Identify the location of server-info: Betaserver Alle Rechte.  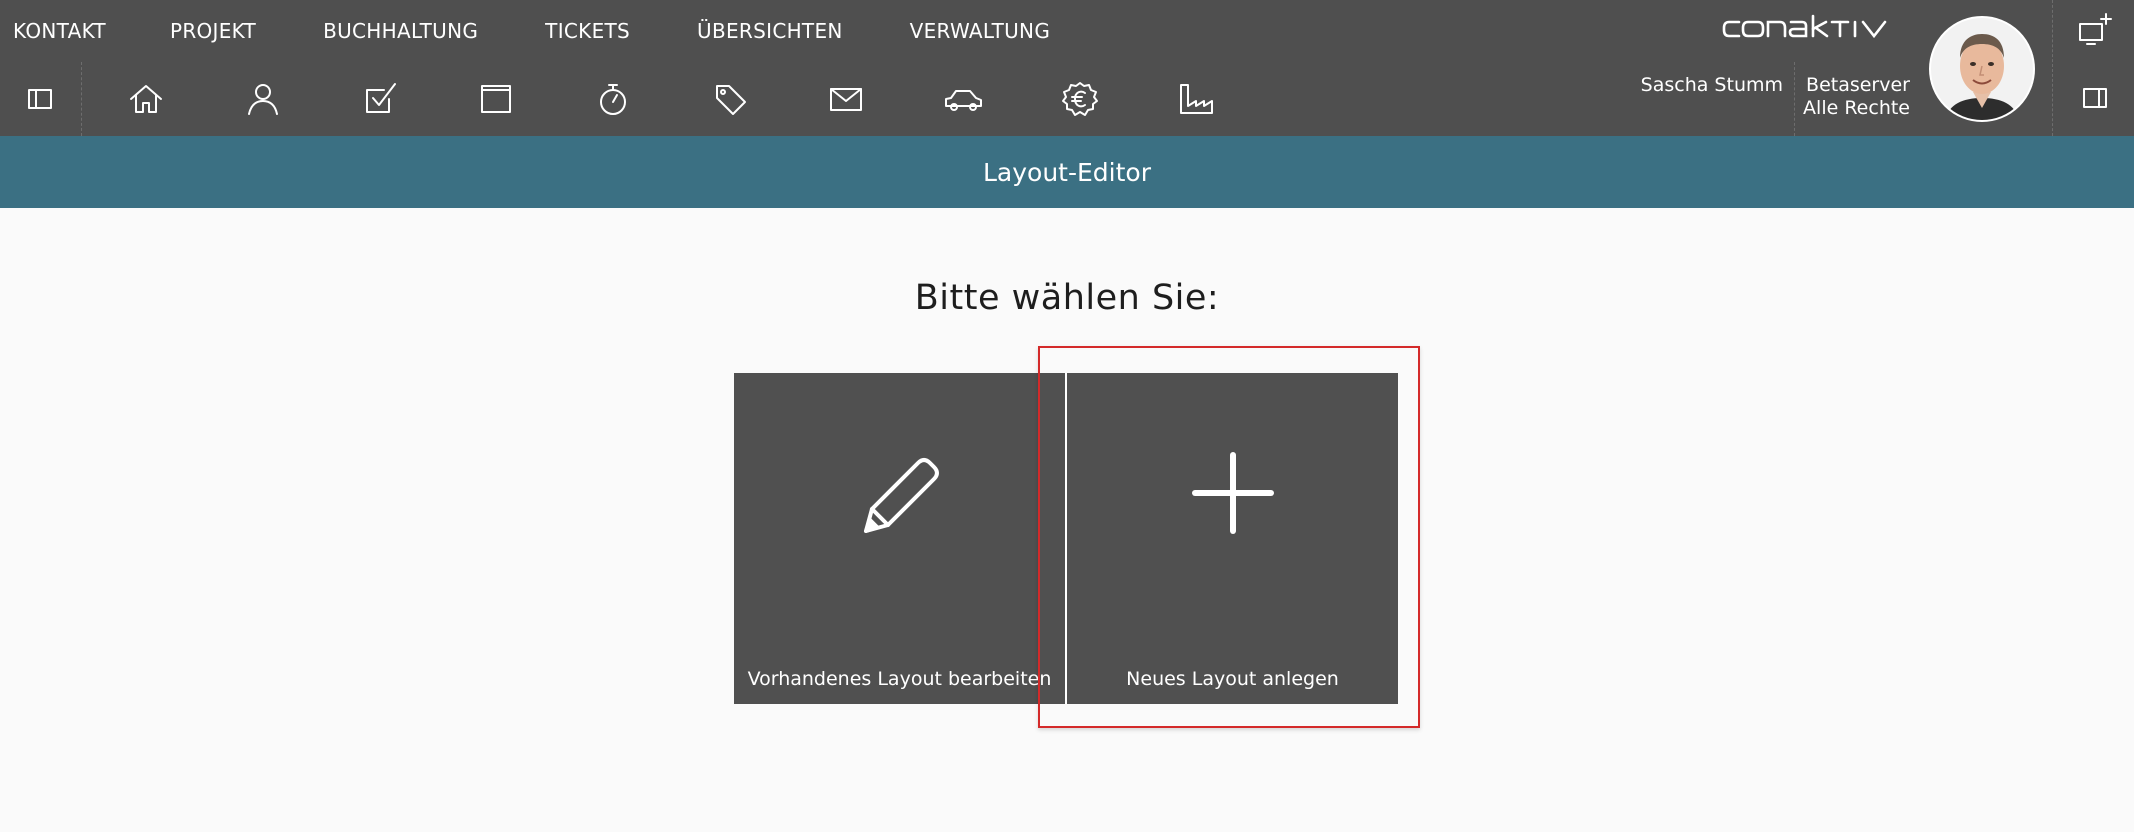
(1856, 97).